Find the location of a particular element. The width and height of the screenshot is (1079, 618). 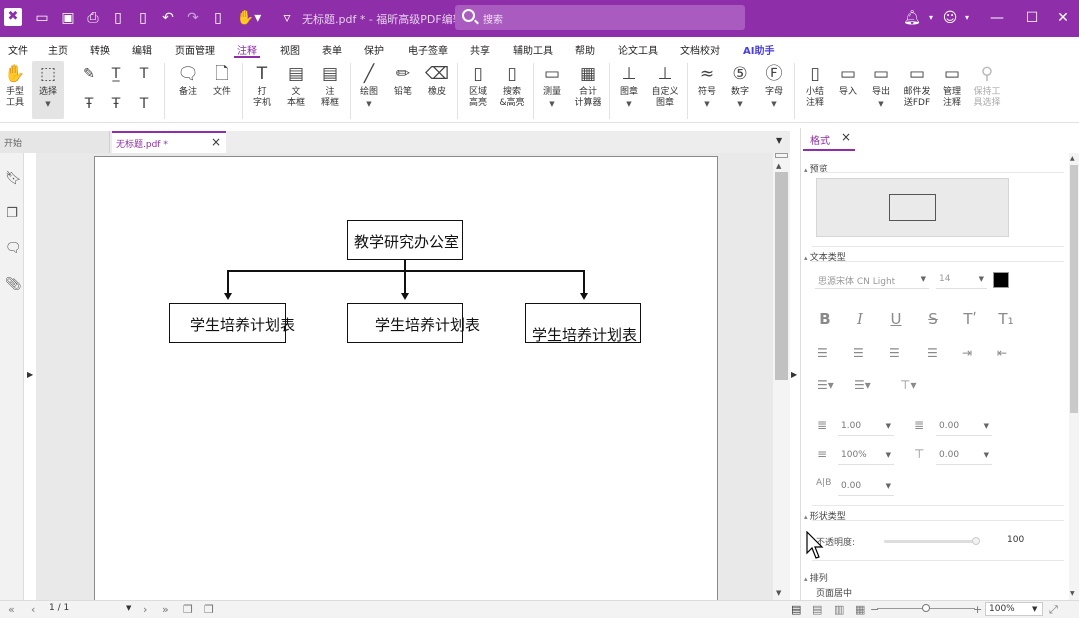

opacity-slider is located at coordinates (930, 541).